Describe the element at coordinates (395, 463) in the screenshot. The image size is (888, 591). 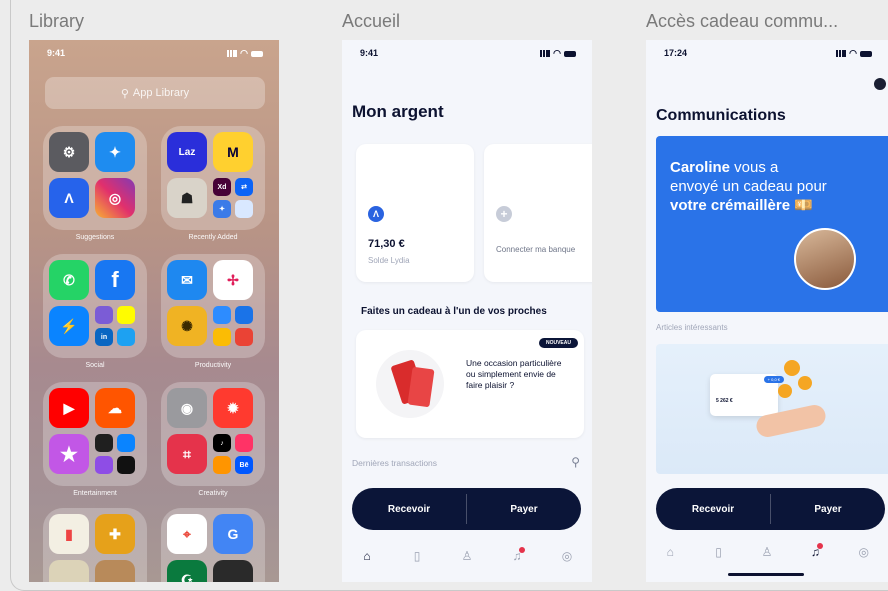
I see `transactions-label: Dernières transactions` at that location.